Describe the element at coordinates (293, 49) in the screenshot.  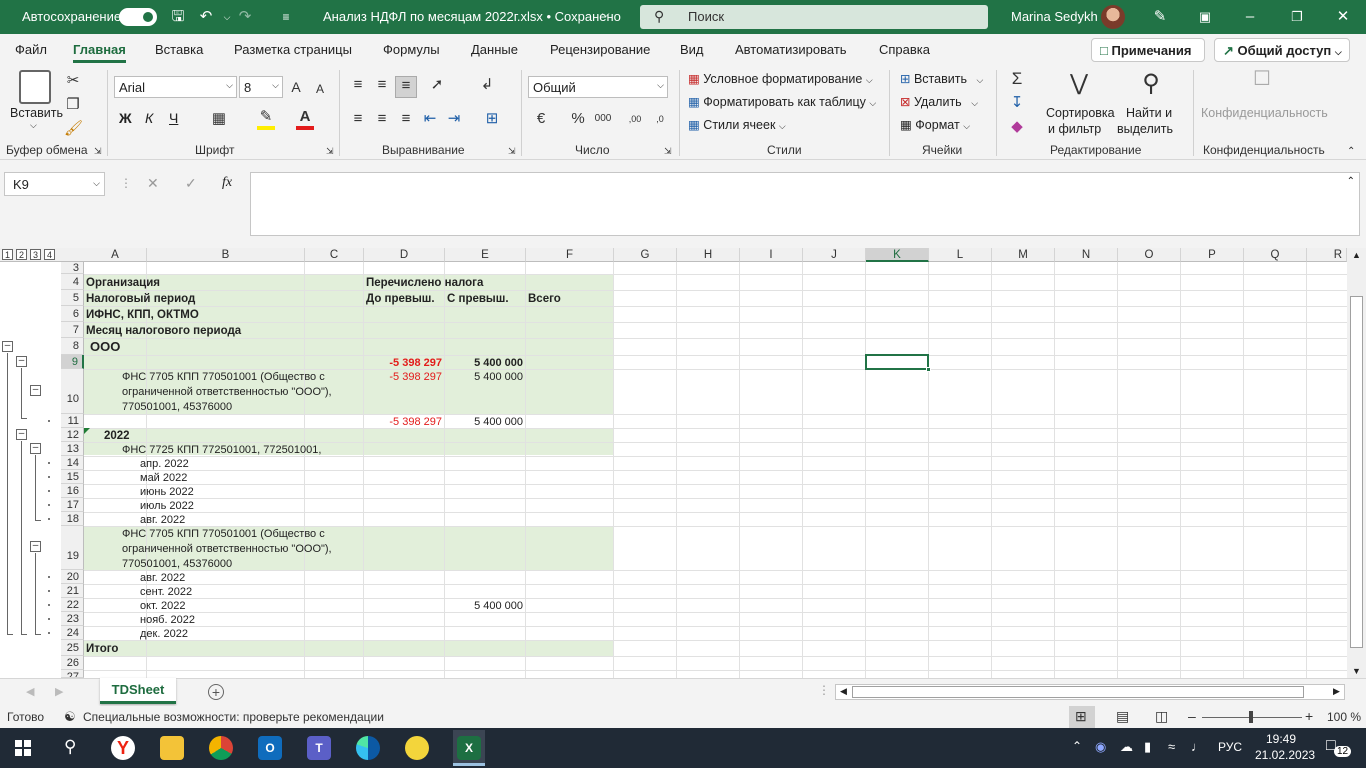
I see `tab-page-layout: Разметка страницы` at that location.